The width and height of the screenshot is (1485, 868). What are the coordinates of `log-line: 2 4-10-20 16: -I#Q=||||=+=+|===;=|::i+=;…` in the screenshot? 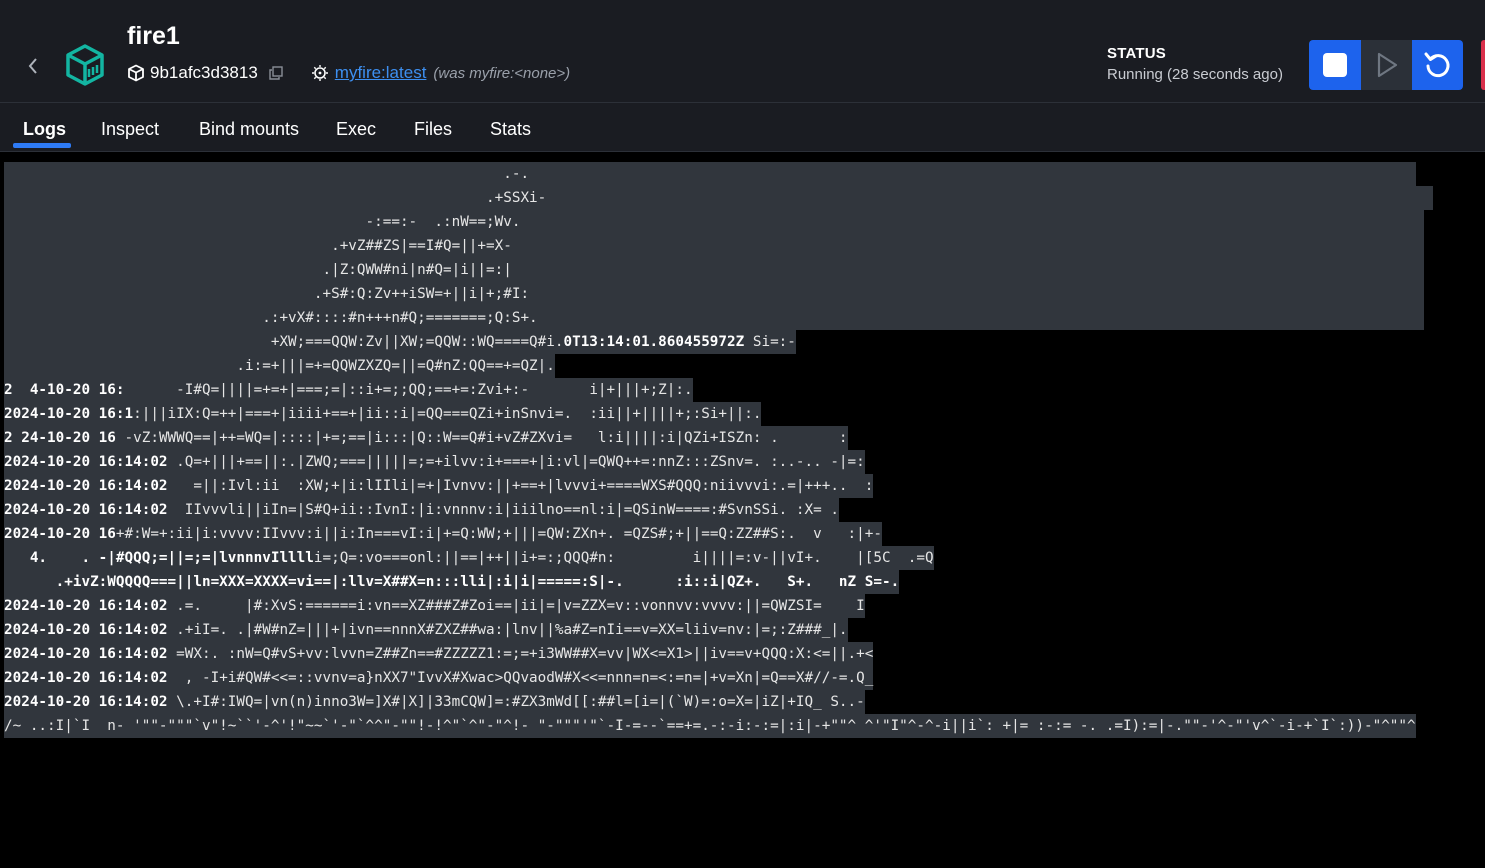 It's located at (348, 390).